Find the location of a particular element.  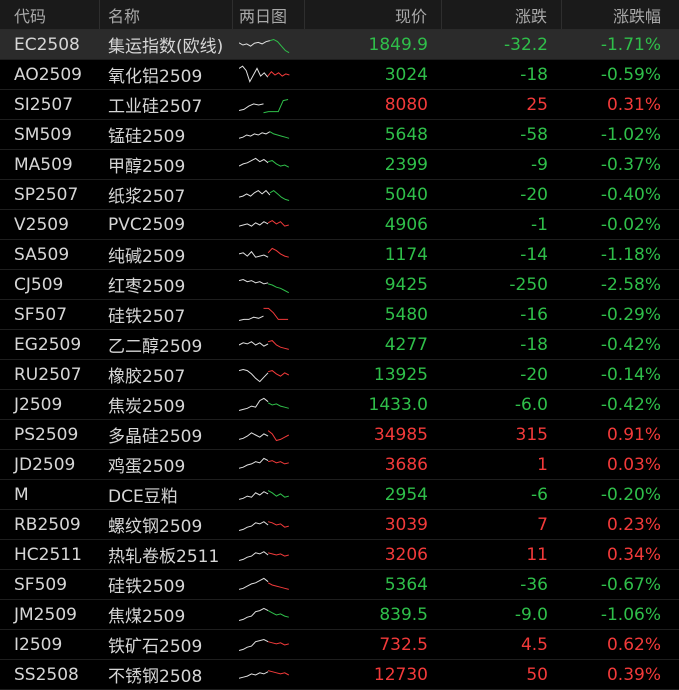

table-header: 代码 名称 两日图 现价 涨跌 涨跌幅 is located at coordinates (339, 15).